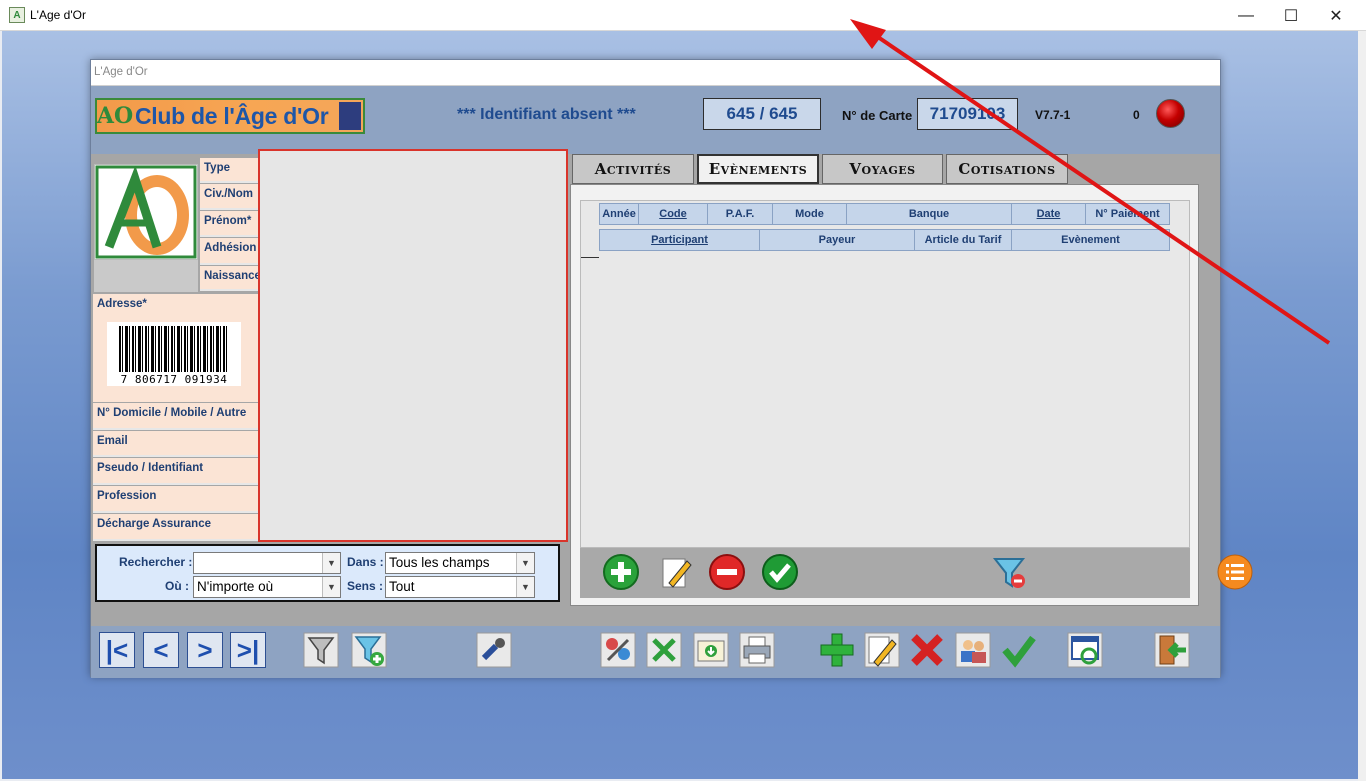  I want to click on refresh-icon, so click(1085, 650).